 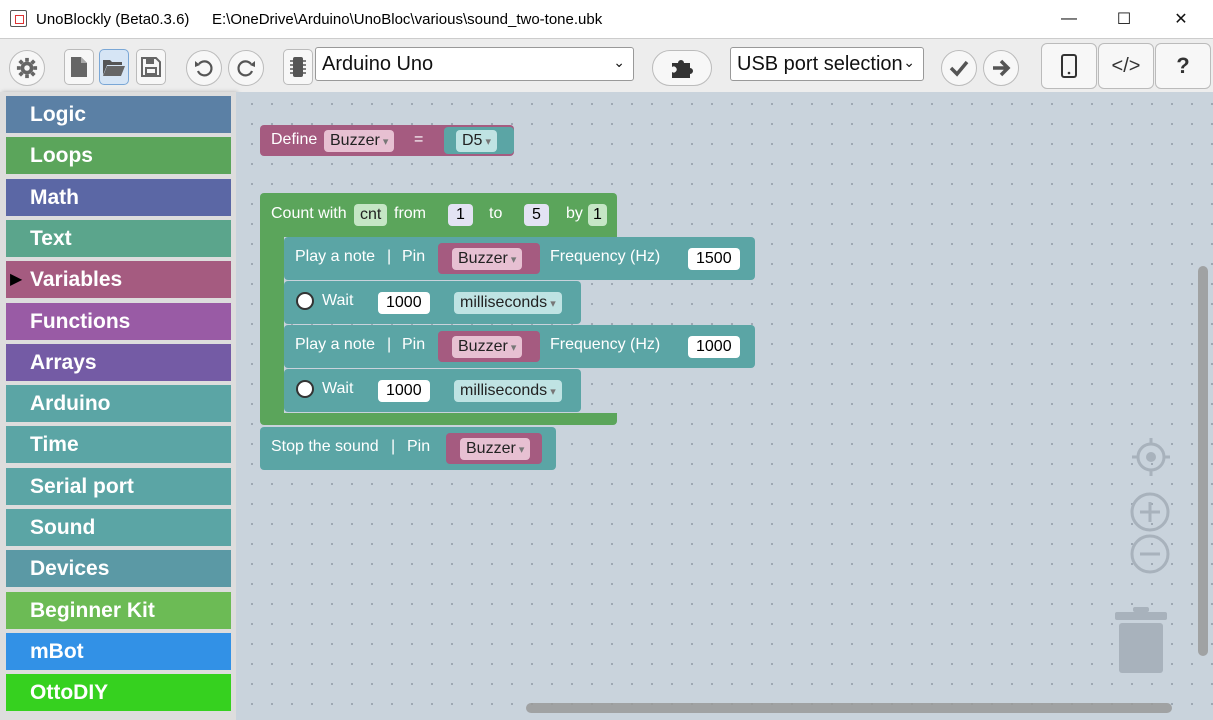 What do you see at coordinates (408, 448) in the screenshot?
I see `stop-sound-block: Stop the sound | Pin Buzzer` at bounding box center [408, 448].